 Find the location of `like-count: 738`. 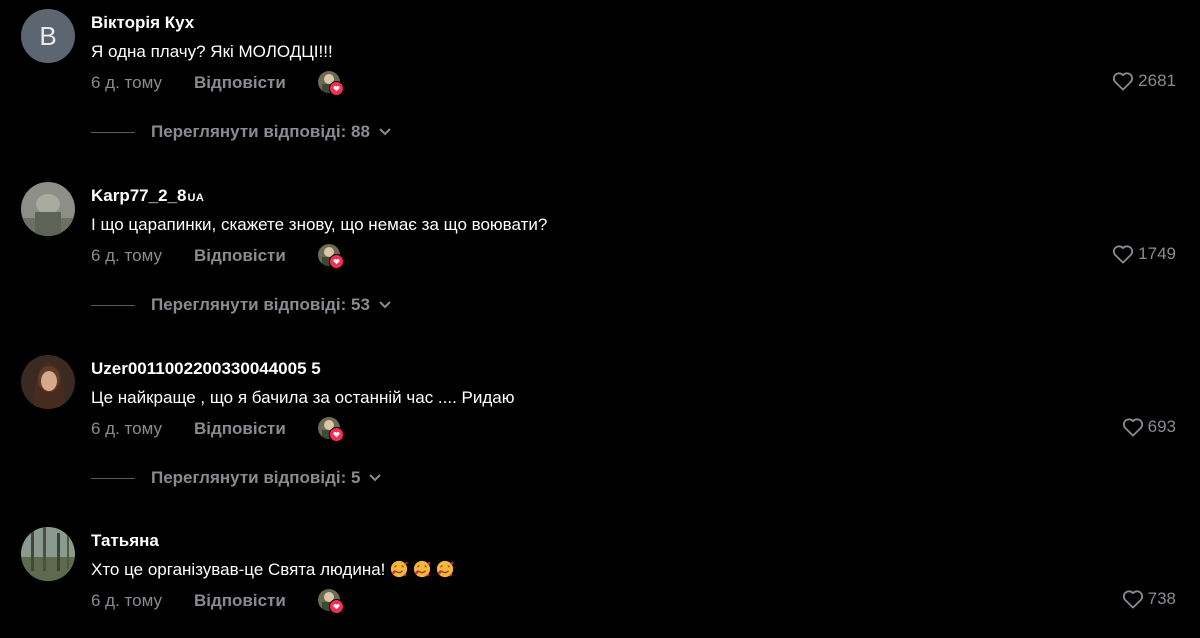

like-count: 738 is located at coordinates (1161, 598).